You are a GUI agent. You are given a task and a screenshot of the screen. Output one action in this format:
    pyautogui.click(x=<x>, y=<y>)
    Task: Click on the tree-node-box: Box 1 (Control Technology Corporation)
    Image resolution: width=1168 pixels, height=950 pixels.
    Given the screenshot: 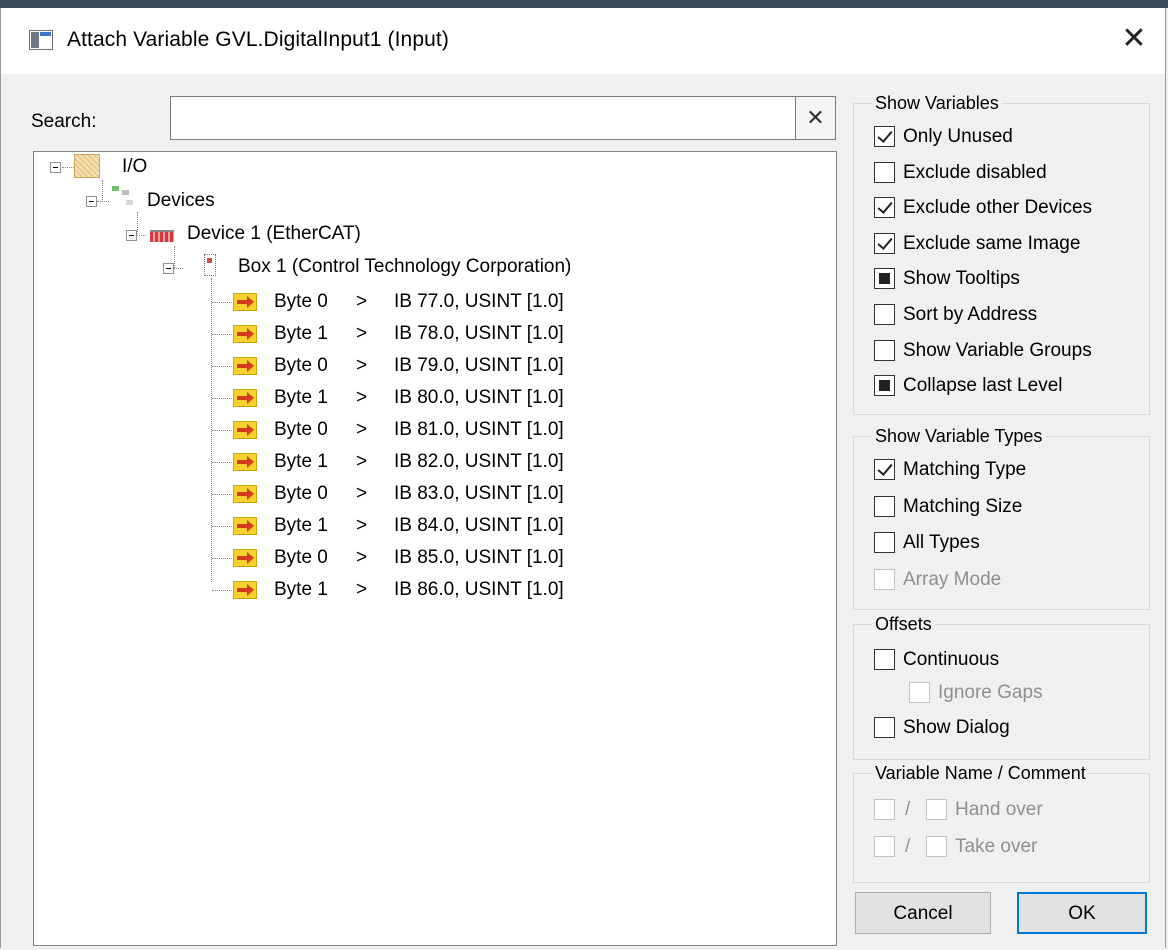 What is the action you would take?
    pyautogui.click(x=404, y=267)
    